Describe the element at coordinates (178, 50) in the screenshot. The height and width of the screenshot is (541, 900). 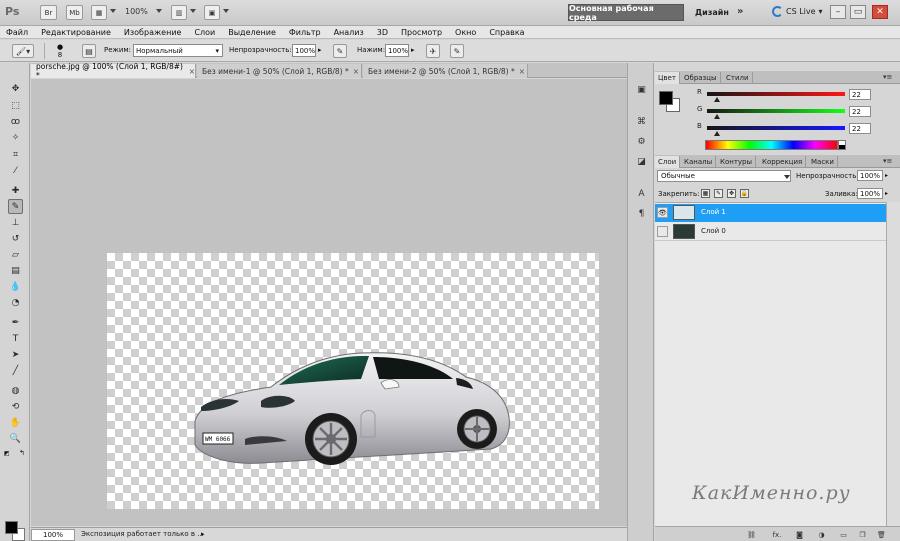
I see `blend-mode-select: Нормальный ▾` at that location.